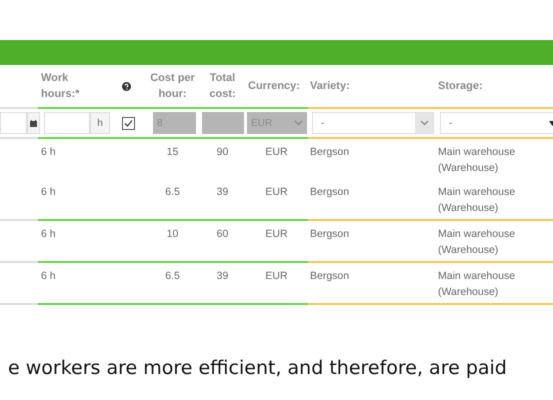 The height and width of the screenshot is (400, 553). What do you see at coordinates (100, 123) in the screenshot?
I see `unit-label: h` at bounding box center [100, 123].